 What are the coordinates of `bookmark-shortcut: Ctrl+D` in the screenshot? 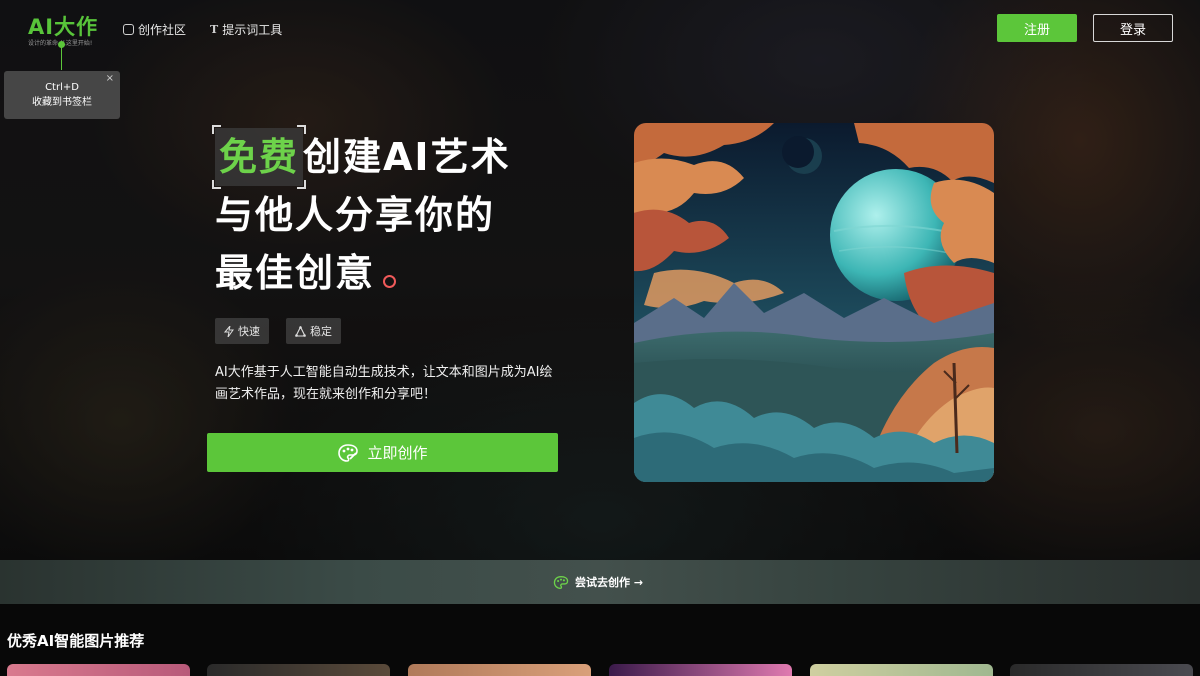 It's located at (62, 87).